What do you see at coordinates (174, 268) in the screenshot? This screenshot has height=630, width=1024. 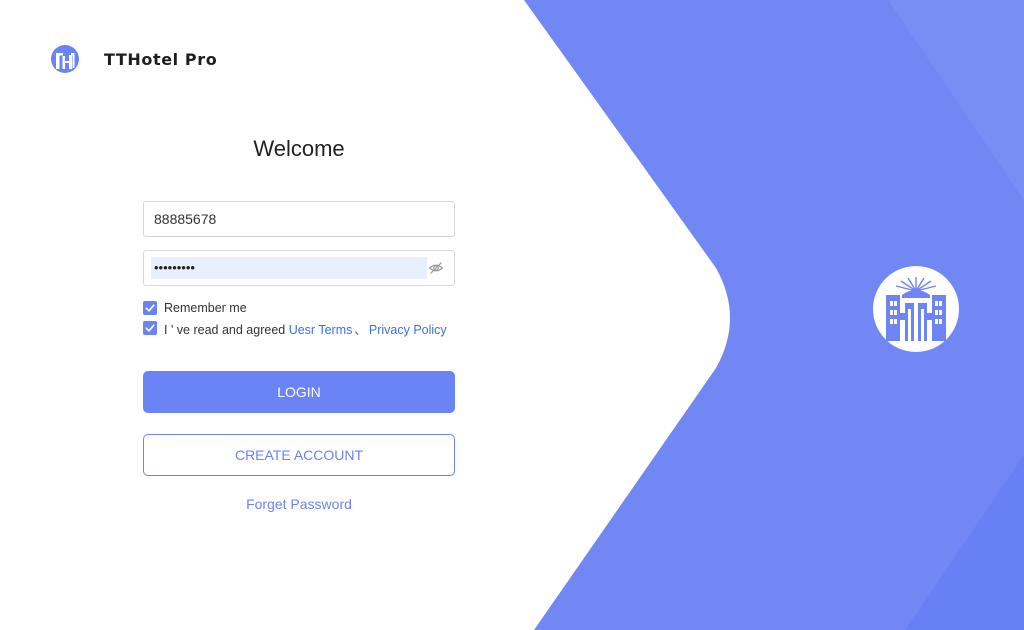 I see `password-input: •••••••••` at bounding box center [174, 268].